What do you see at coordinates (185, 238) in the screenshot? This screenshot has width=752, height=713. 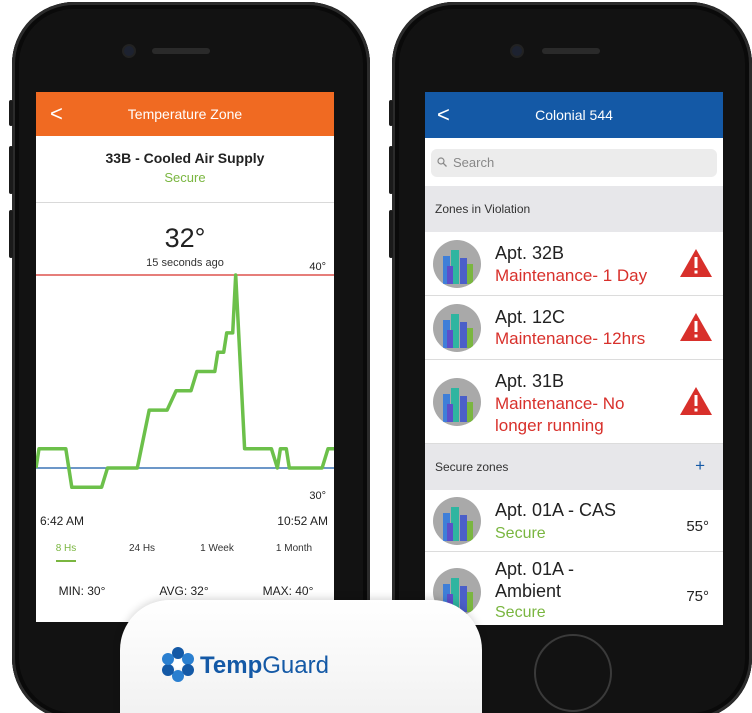 I see `current-temperature: 32°` at bounding box center [185, 238].